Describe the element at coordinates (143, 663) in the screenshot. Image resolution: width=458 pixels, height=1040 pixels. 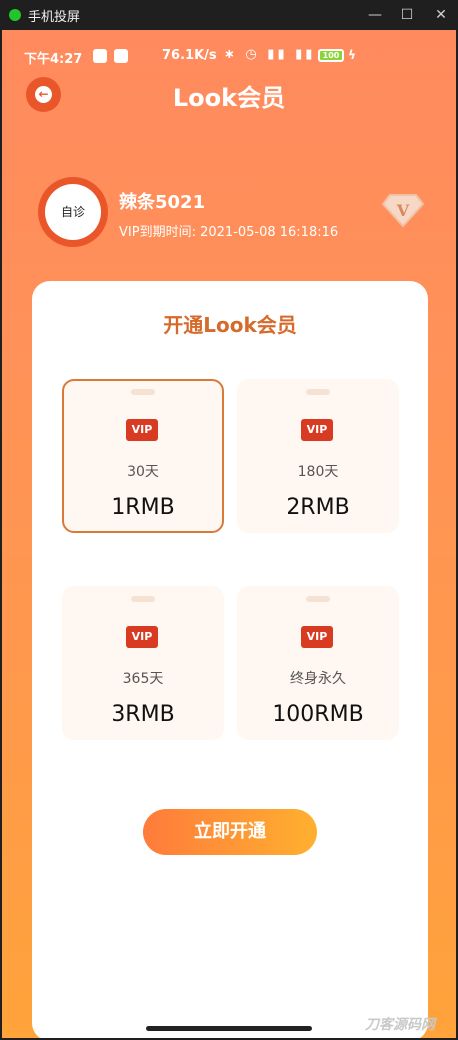
I see `plan-option-365-days: VIP 365天 3RMB` at that location.